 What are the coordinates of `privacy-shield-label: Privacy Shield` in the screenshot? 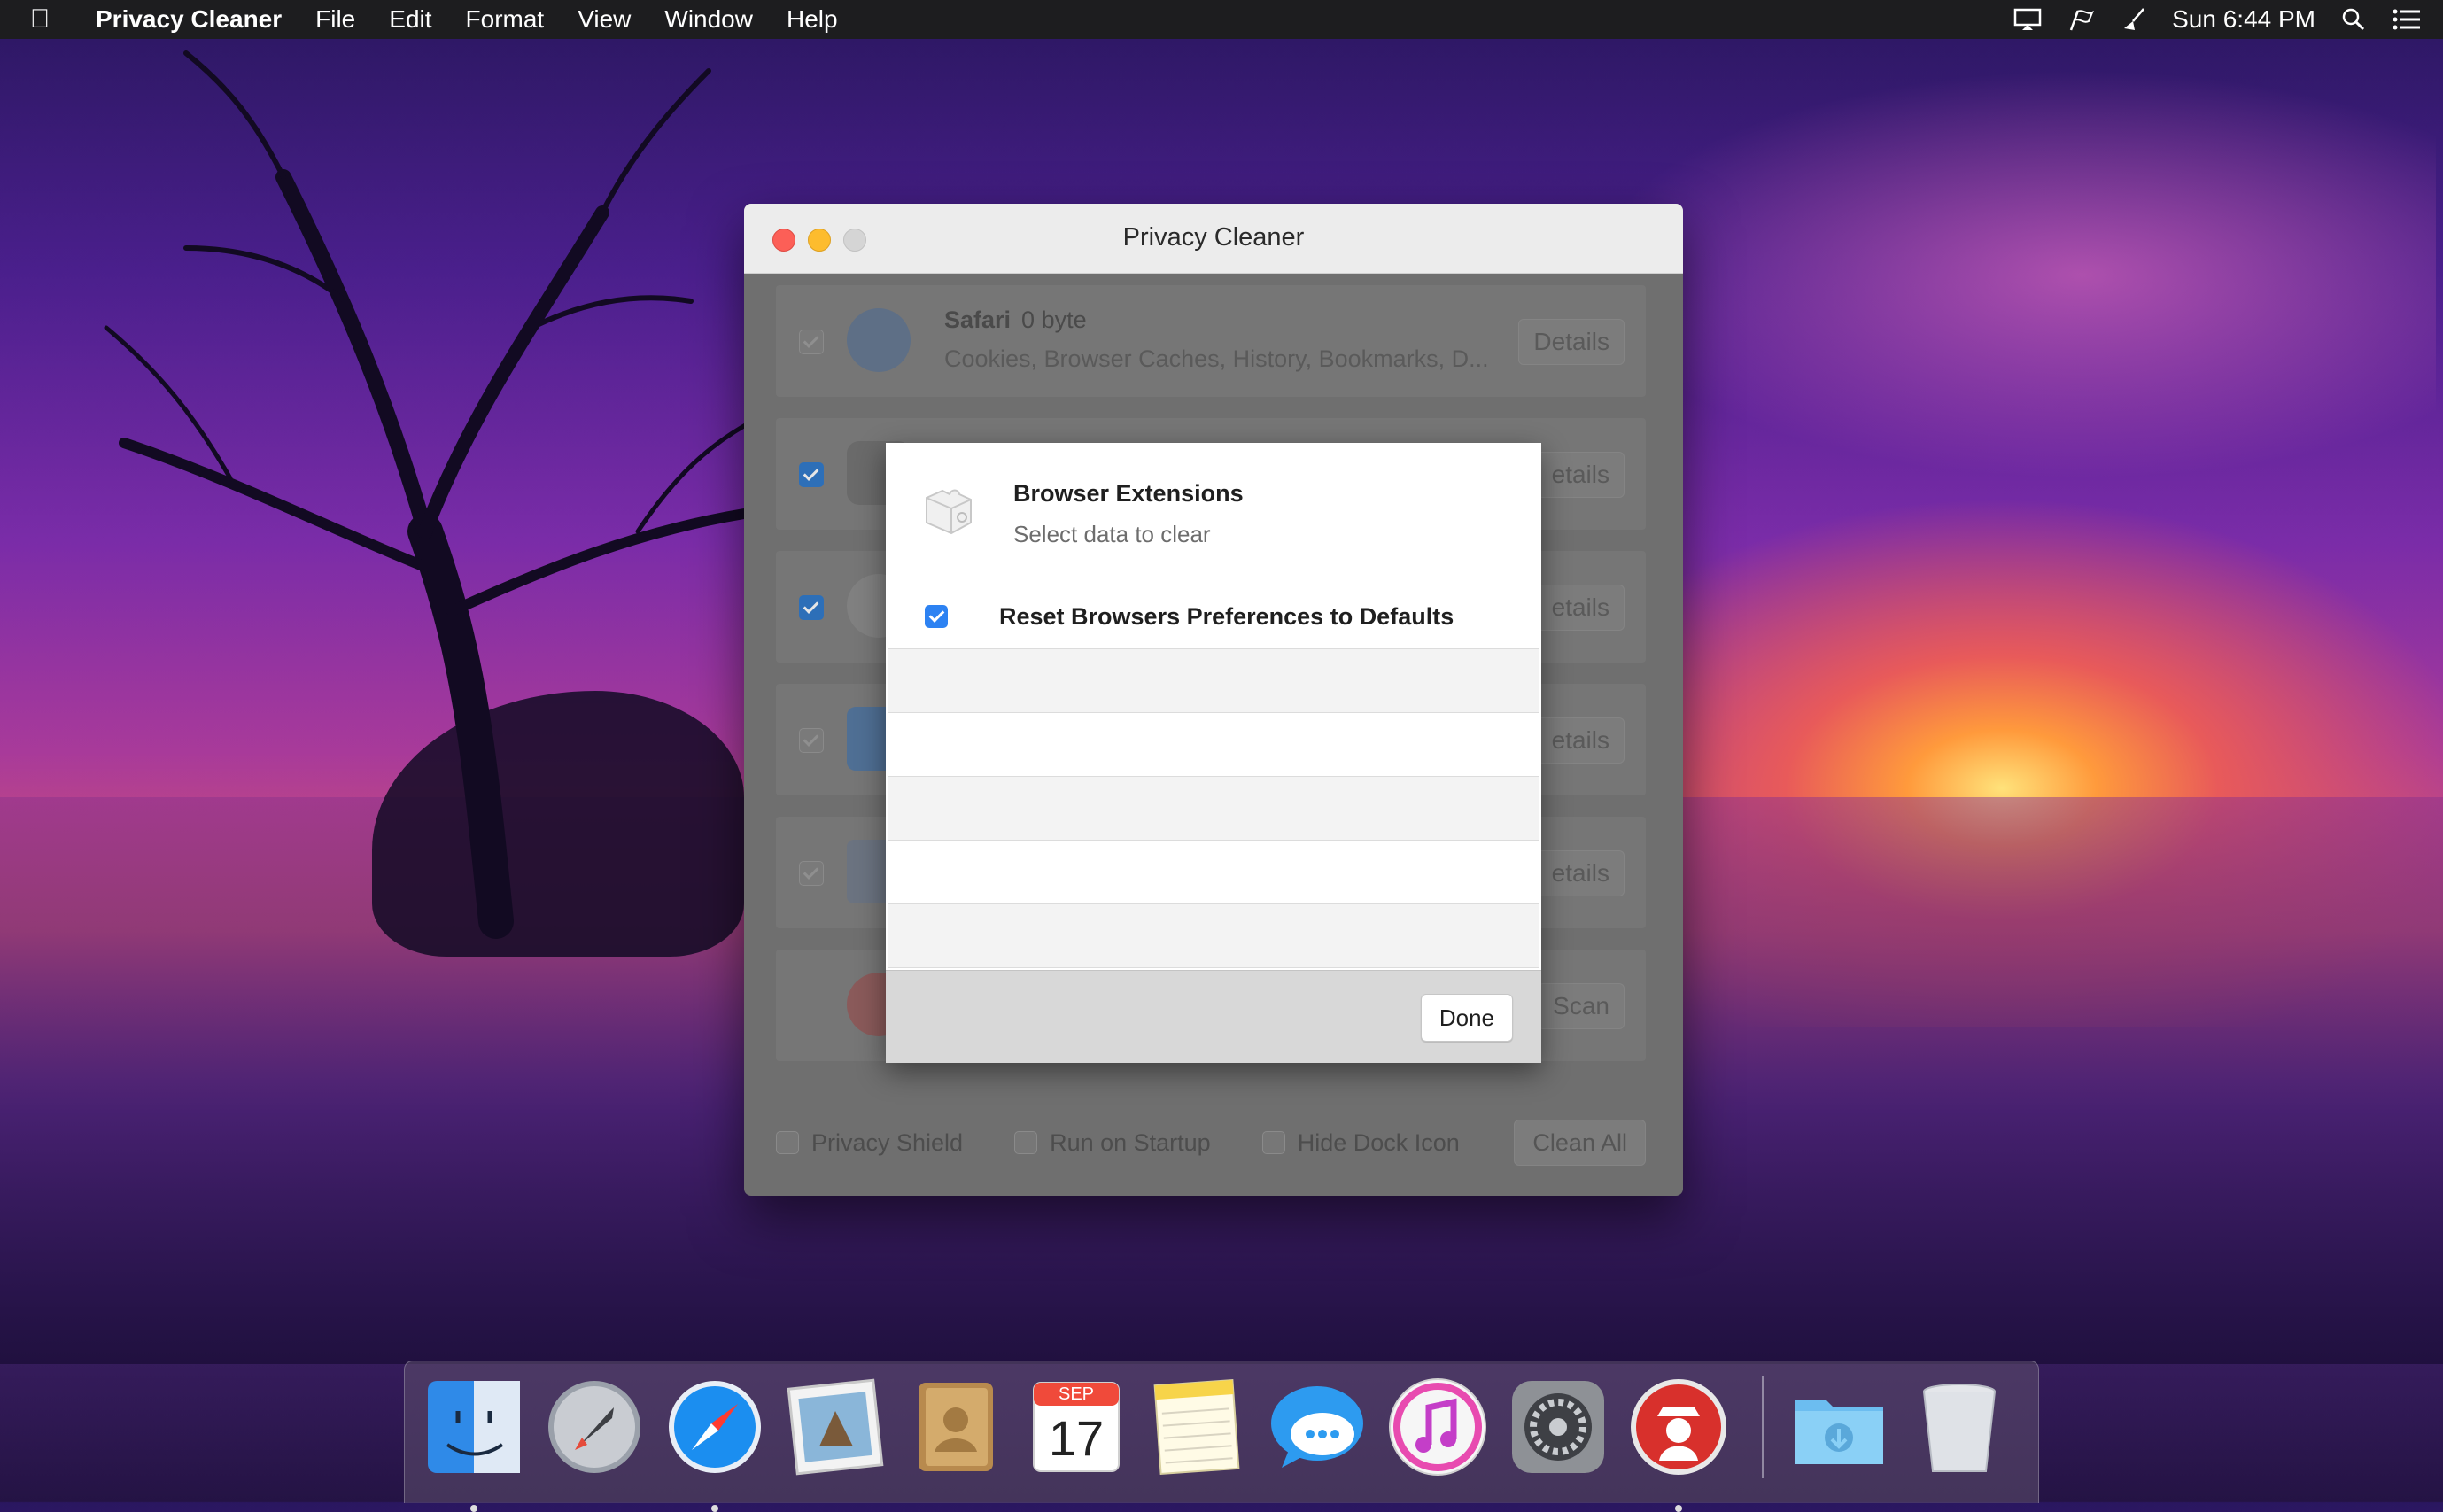 It's located at (887, 1142).